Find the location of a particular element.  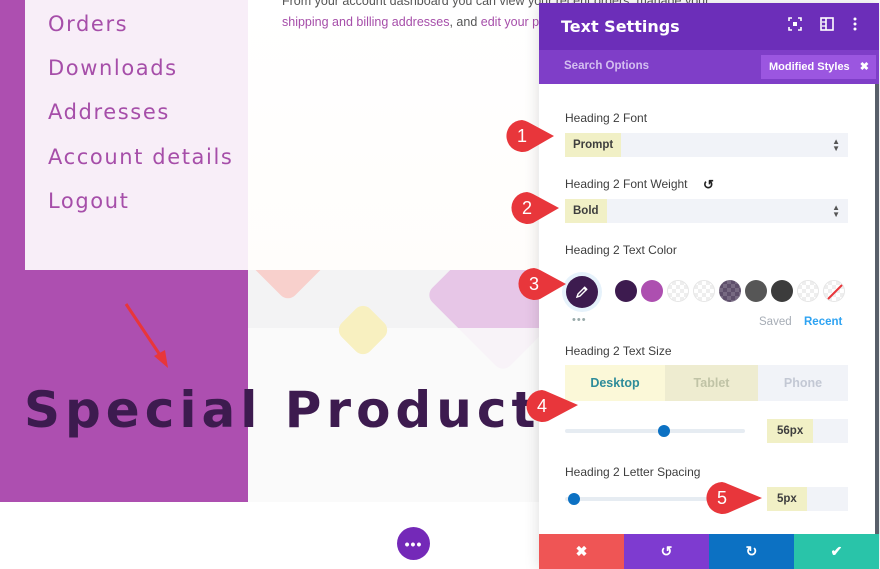

no-color-slash-icon is located at coordinates (835, 292).